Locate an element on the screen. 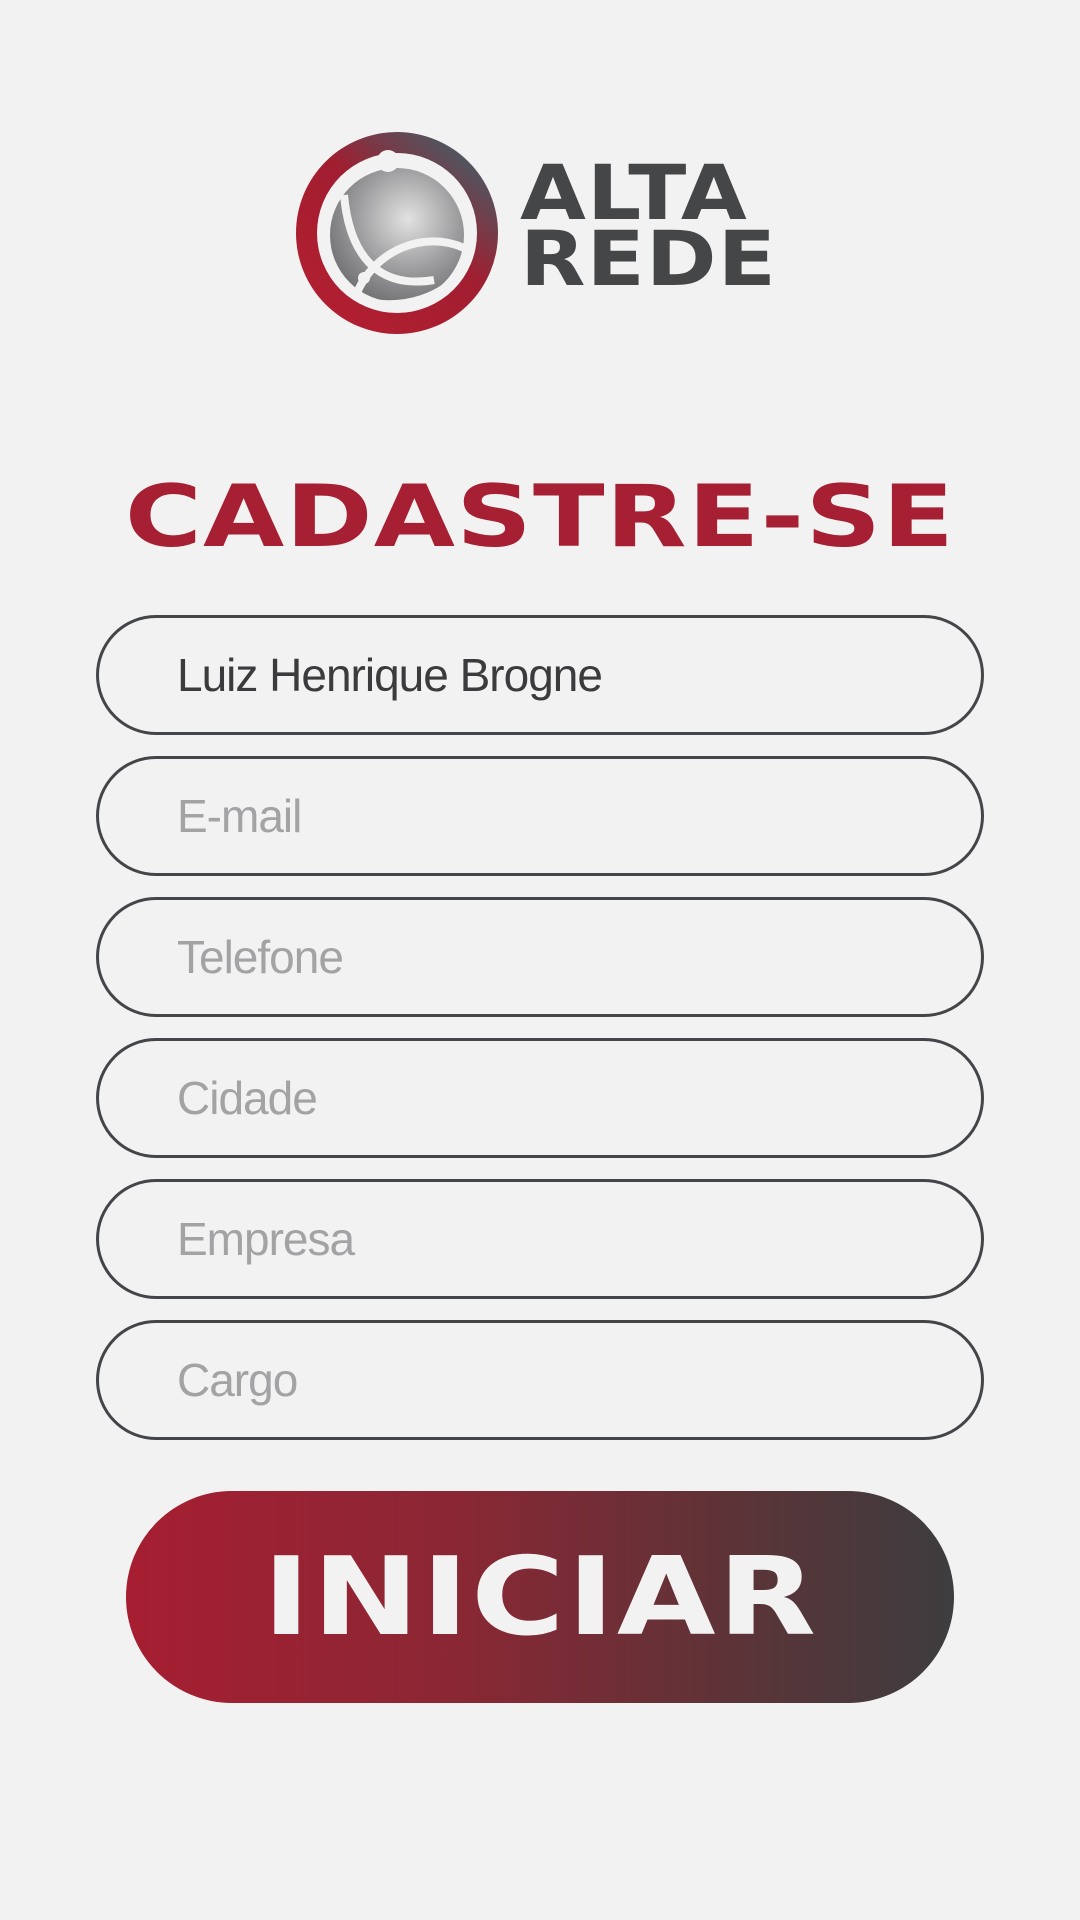 The image size is (1080, 1920). brand-wordmark: ALTA REDE is located at coordinates (665, 232).